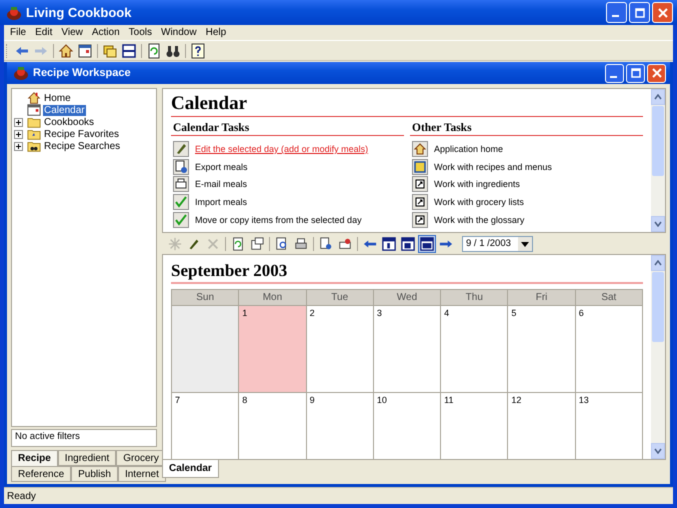 This screenshot has height=508, width=677. I want to click on task-link: Move or copy items from the selected day, so click(278, 220).